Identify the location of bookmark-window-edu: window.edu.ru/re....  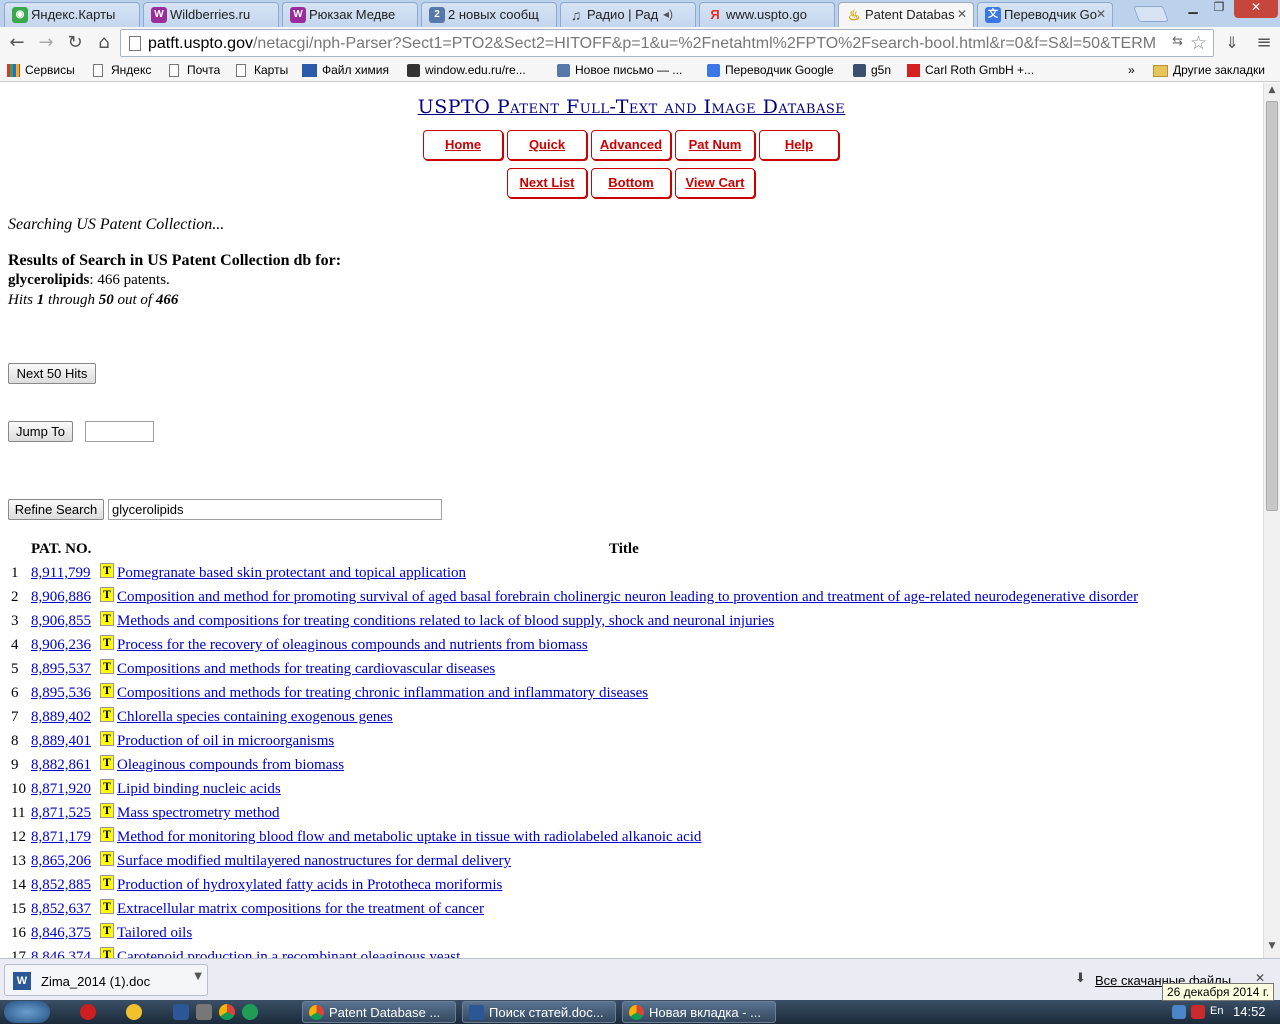
(466, 70).